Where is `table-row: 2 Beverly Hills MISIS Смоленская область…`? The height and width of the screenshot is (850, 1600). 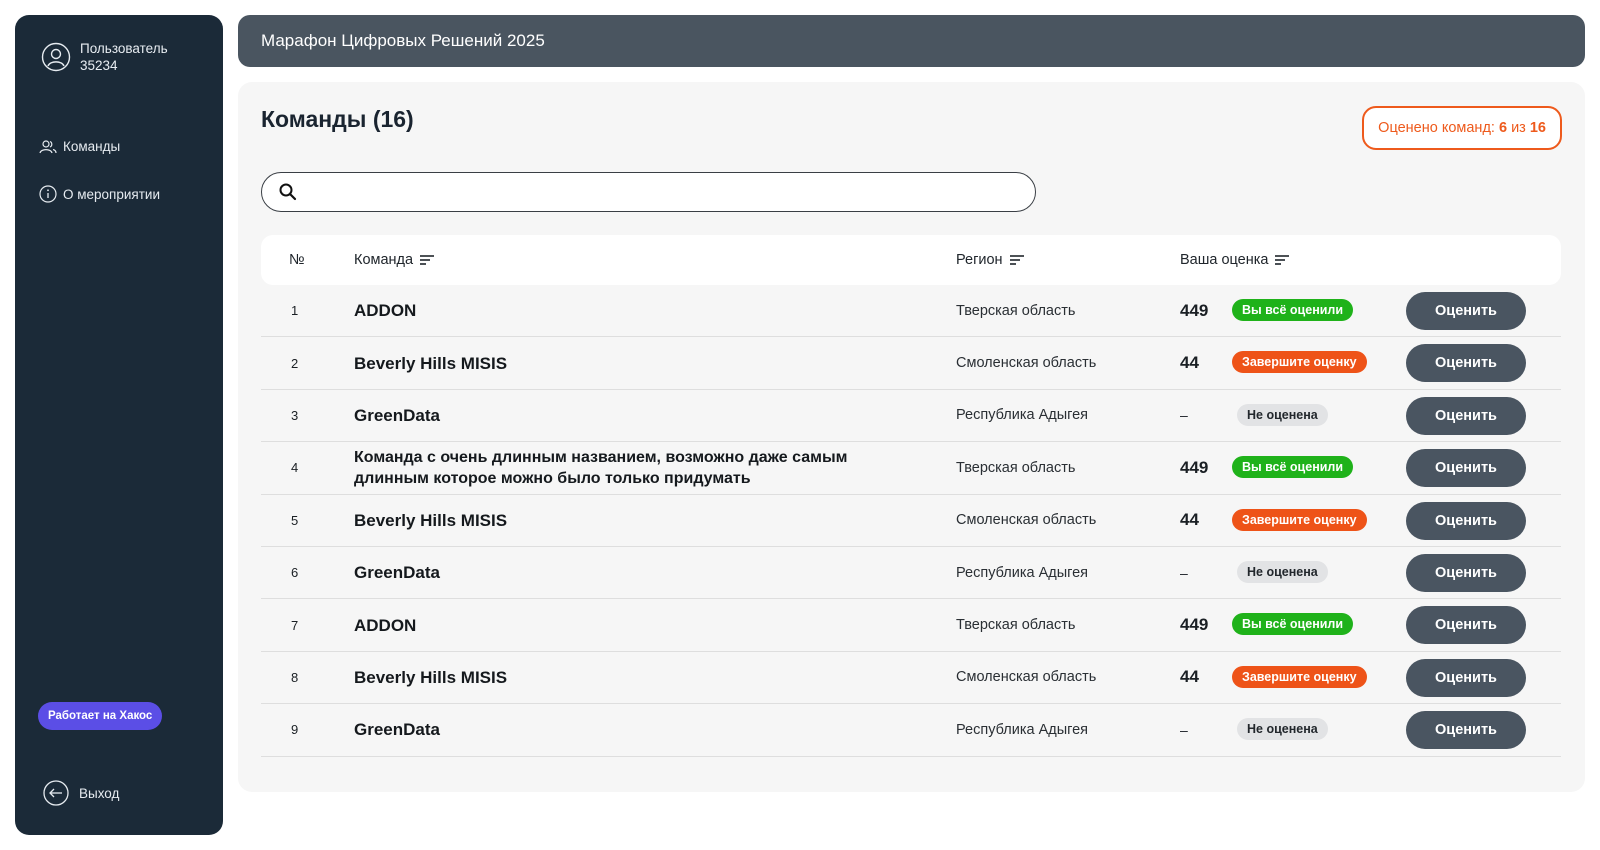 table-row: 2 Beverly Hills MISIS Смоленская область… is located at coordinates (911, 363).